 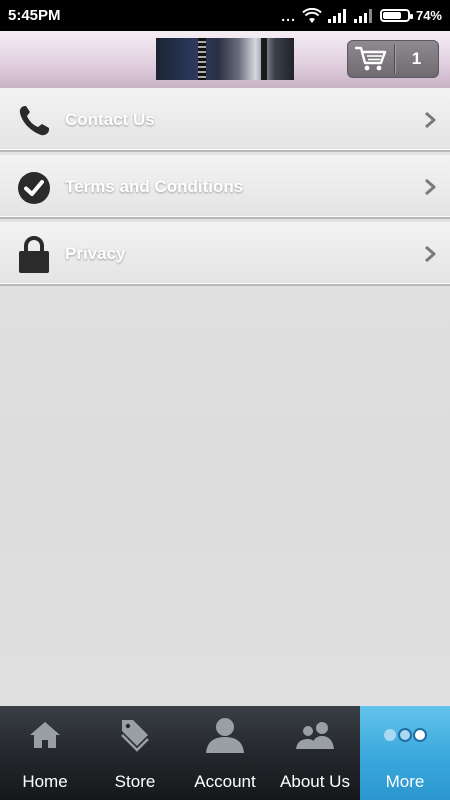 I want to click on check-circle-icon, so click(x=34, y=188).